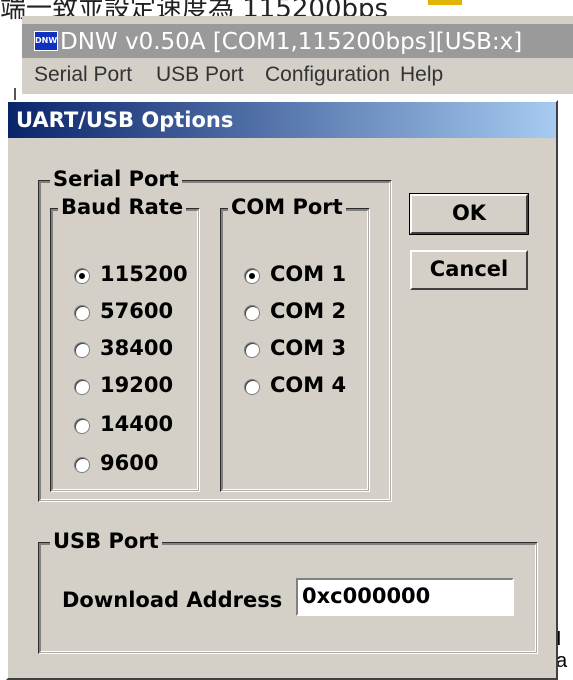 The width and height of the screenshot is (573, 680). I want to click on com-option-label: COM 1, so click(308, 274).